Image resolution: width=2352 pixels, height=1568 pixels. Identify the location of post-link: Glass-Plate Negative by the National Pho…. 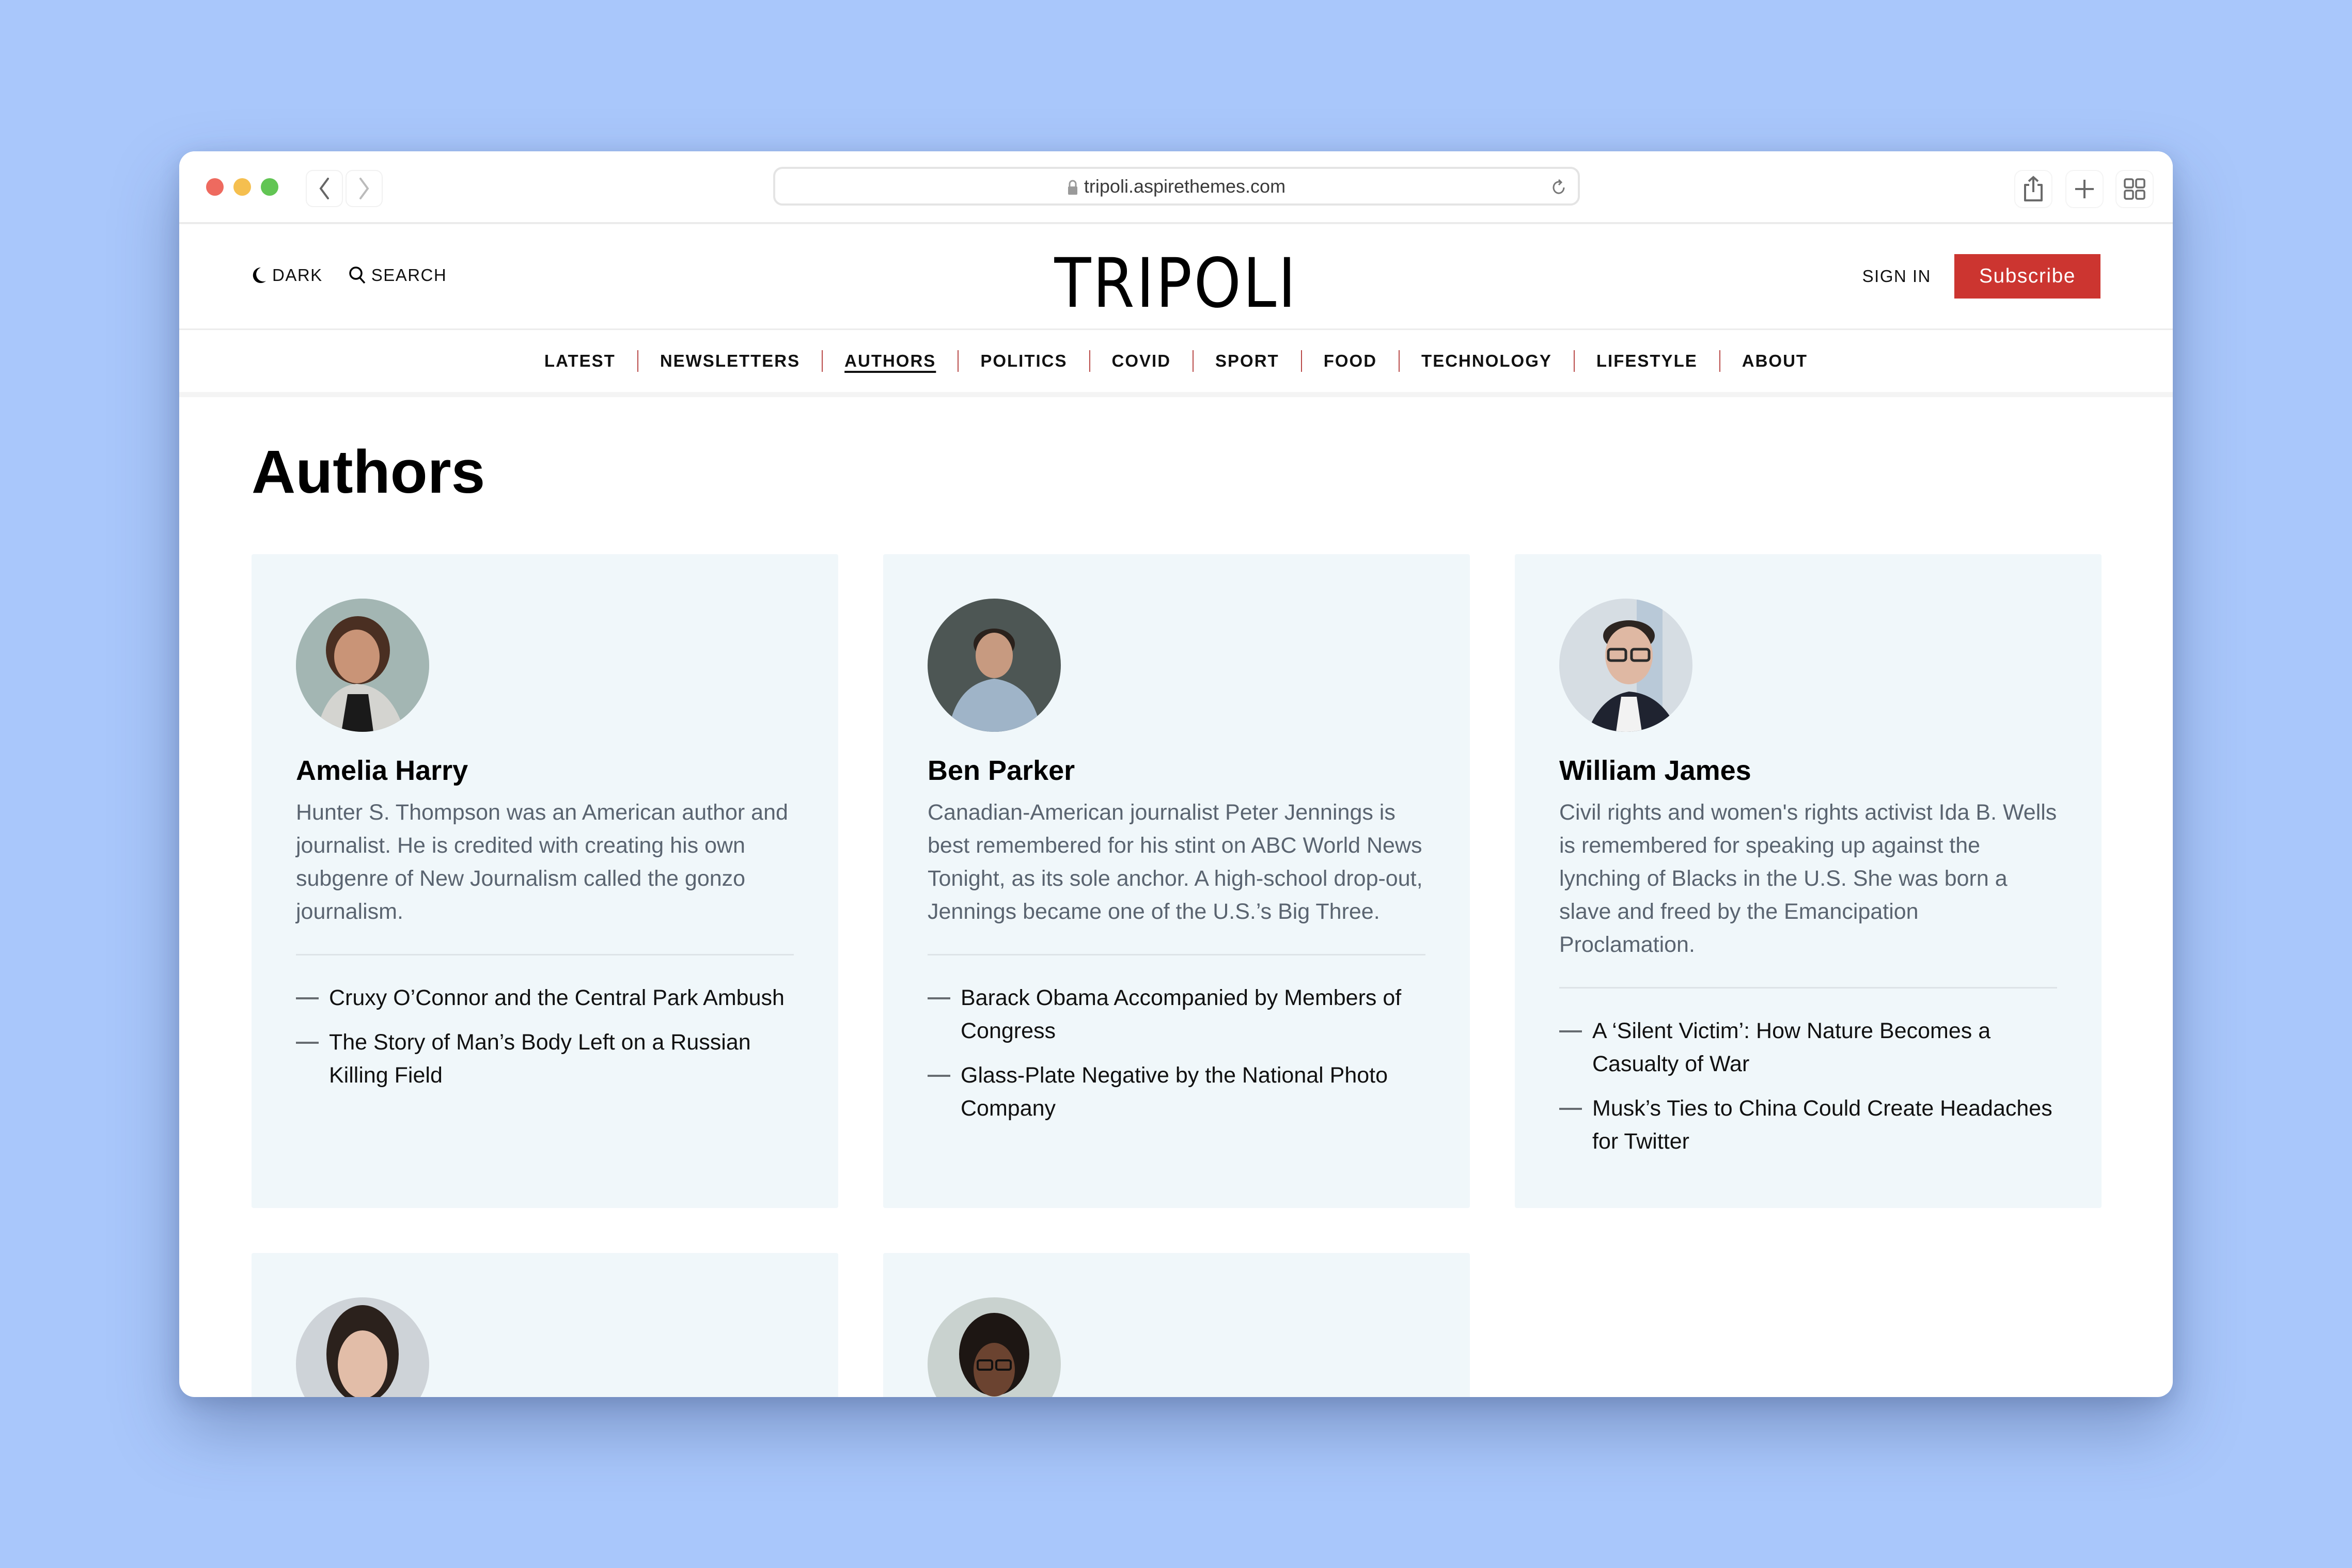
(1176, 1092).